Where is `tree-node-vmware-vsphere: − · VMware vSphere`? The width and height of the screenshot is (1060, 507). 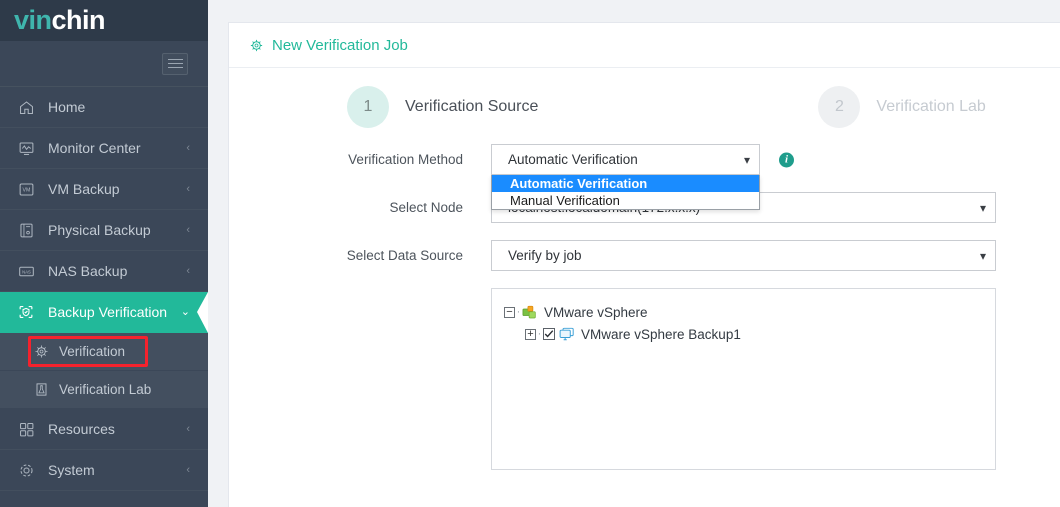
tree-node-vmware-vsphere: − · VMware vSphere is located at coordinates (749, 312).